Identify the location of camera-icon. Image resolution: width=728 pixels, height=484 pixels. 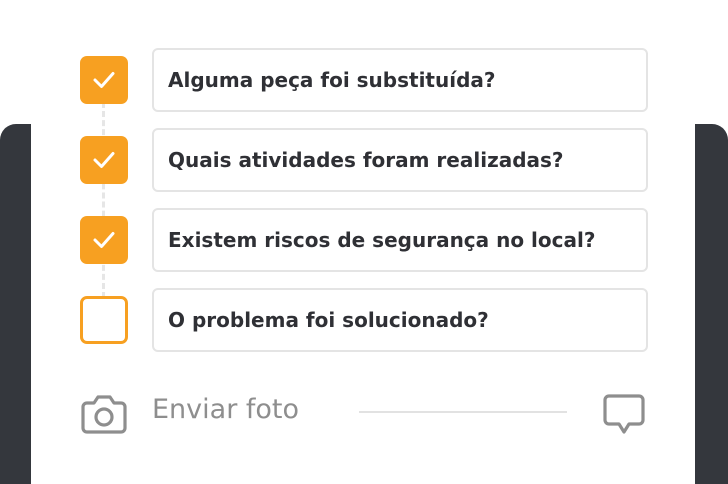
(104, 414).